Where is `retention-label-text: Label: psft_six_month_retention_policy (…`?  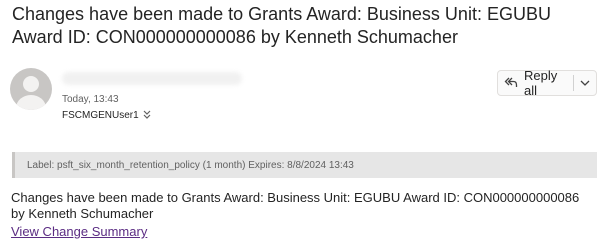 retention-label-text: Label: psft_six_month_retention_policy (… is located at coordinates (190, 165).